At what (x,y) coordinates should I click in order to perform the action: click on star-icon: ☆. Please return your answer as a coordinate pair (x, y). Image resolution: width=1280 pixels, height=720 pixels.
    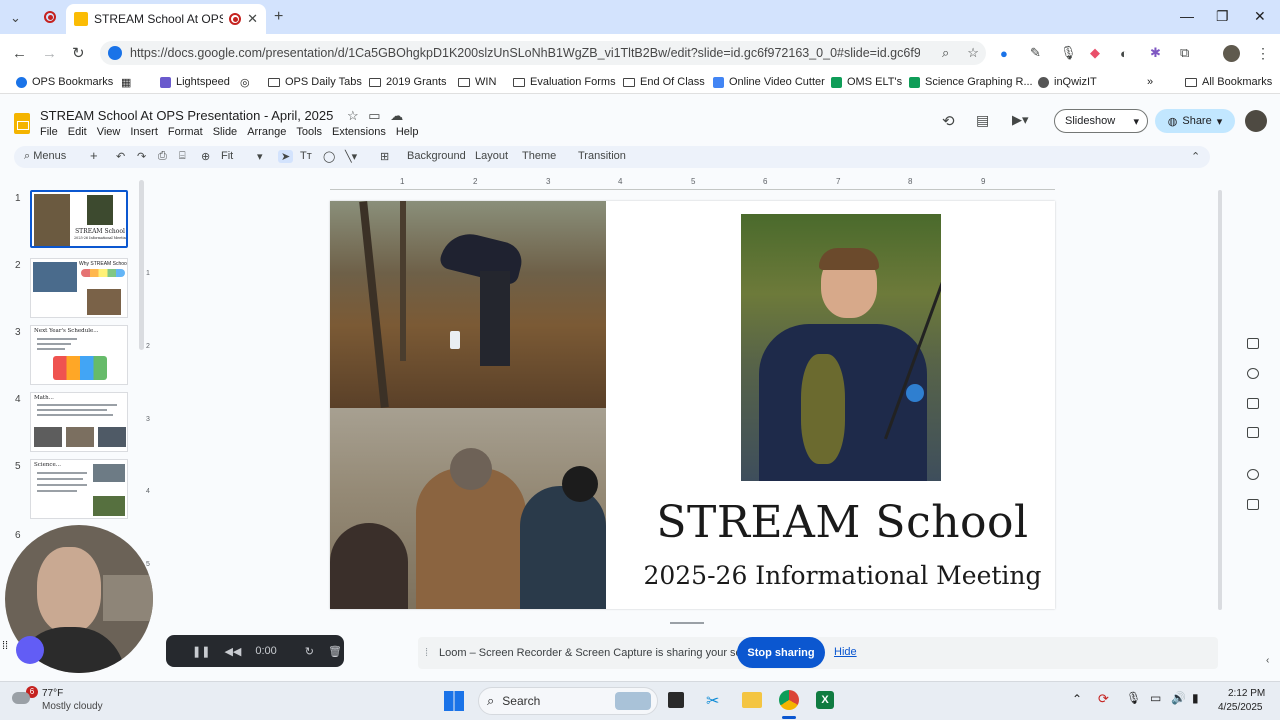
    Looking at the image, I should click on (353, 116).